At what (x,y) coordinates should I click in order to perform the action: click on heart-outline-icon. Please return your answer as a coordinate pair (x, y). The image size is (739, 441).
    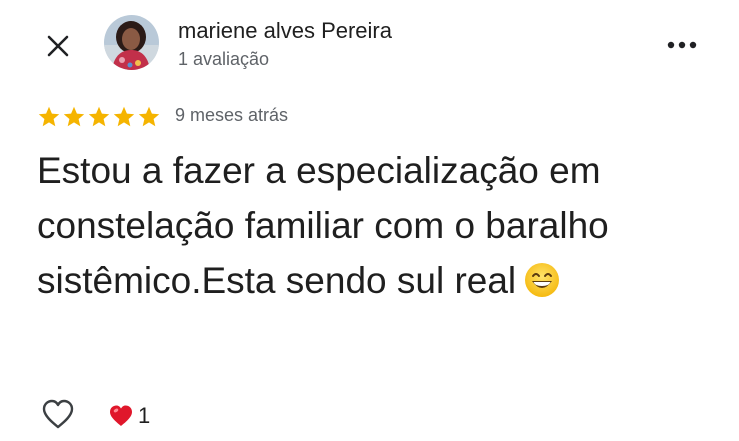
    Looking at the image, I should click on (58, 414).